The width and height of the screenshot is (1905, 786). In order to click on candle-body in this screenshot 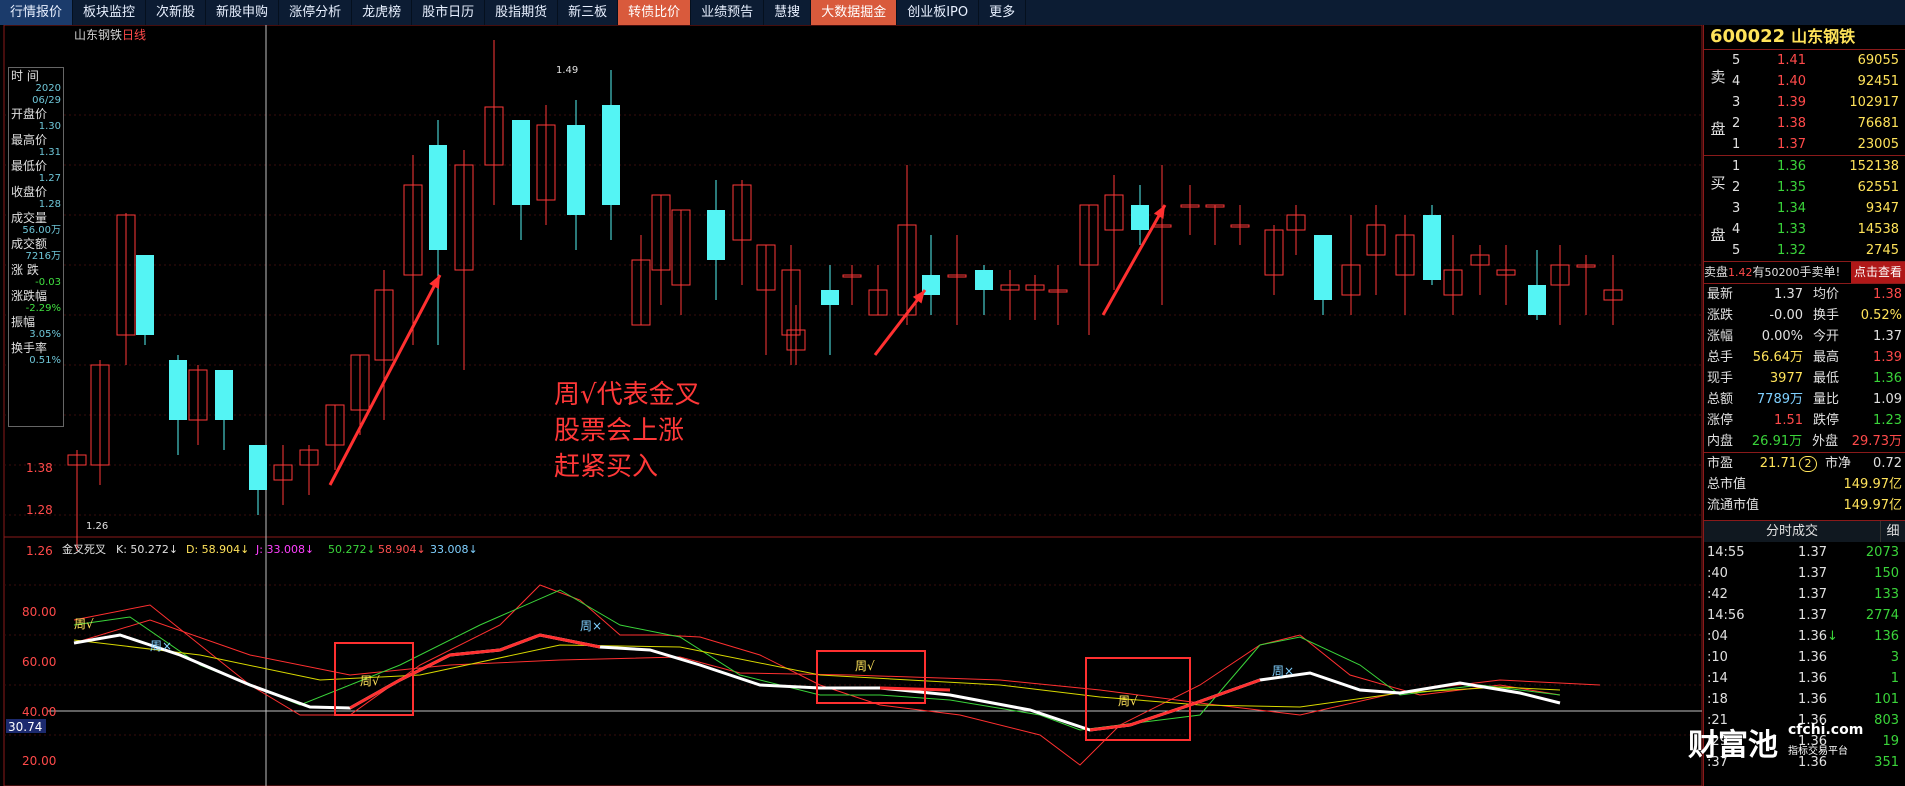, I will do `click(145, 295)`.